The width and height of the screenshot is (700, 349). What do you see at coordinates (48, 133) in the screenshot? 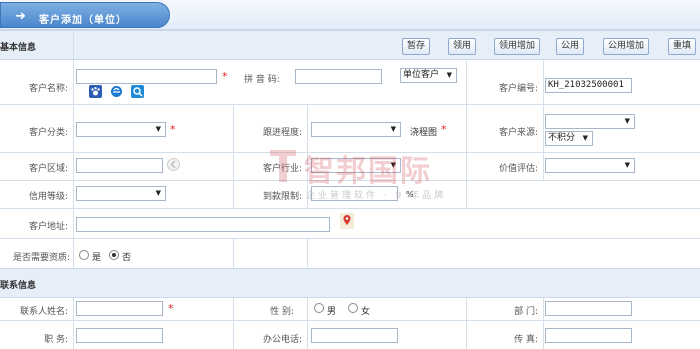
I see `customer-category-label: 客户分类:` at bounding box center [48, 133].